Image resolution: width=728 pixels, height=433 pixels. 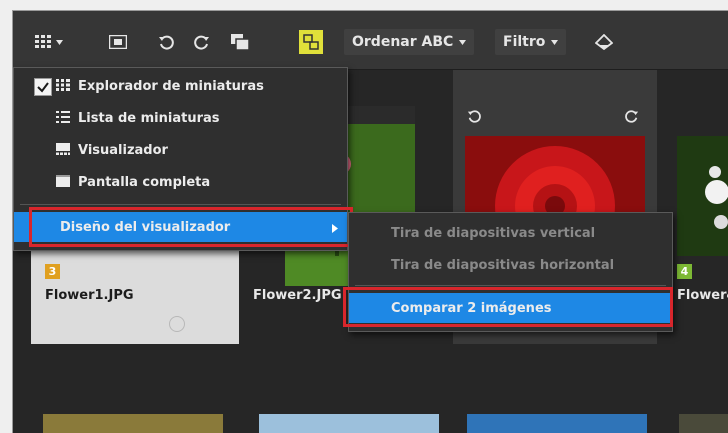 I want to click on checkbox-checked, so click(x=43, y=87).